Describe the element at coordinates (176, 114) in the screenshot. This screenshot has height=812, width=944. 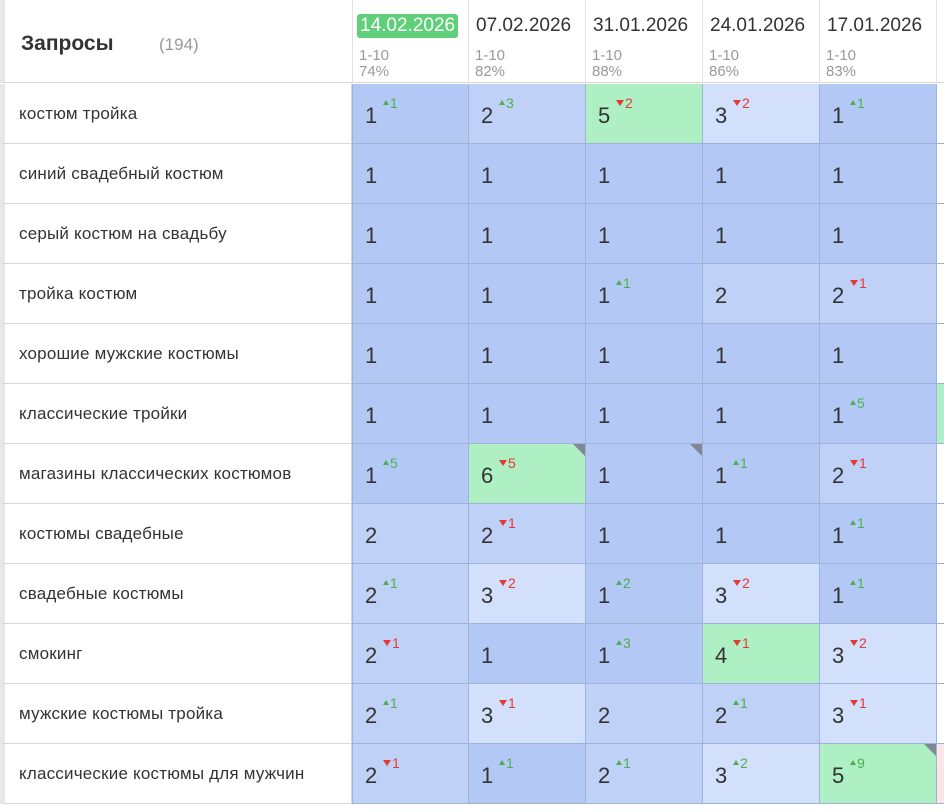
I see `query-cell: костюм тройка` at that location.